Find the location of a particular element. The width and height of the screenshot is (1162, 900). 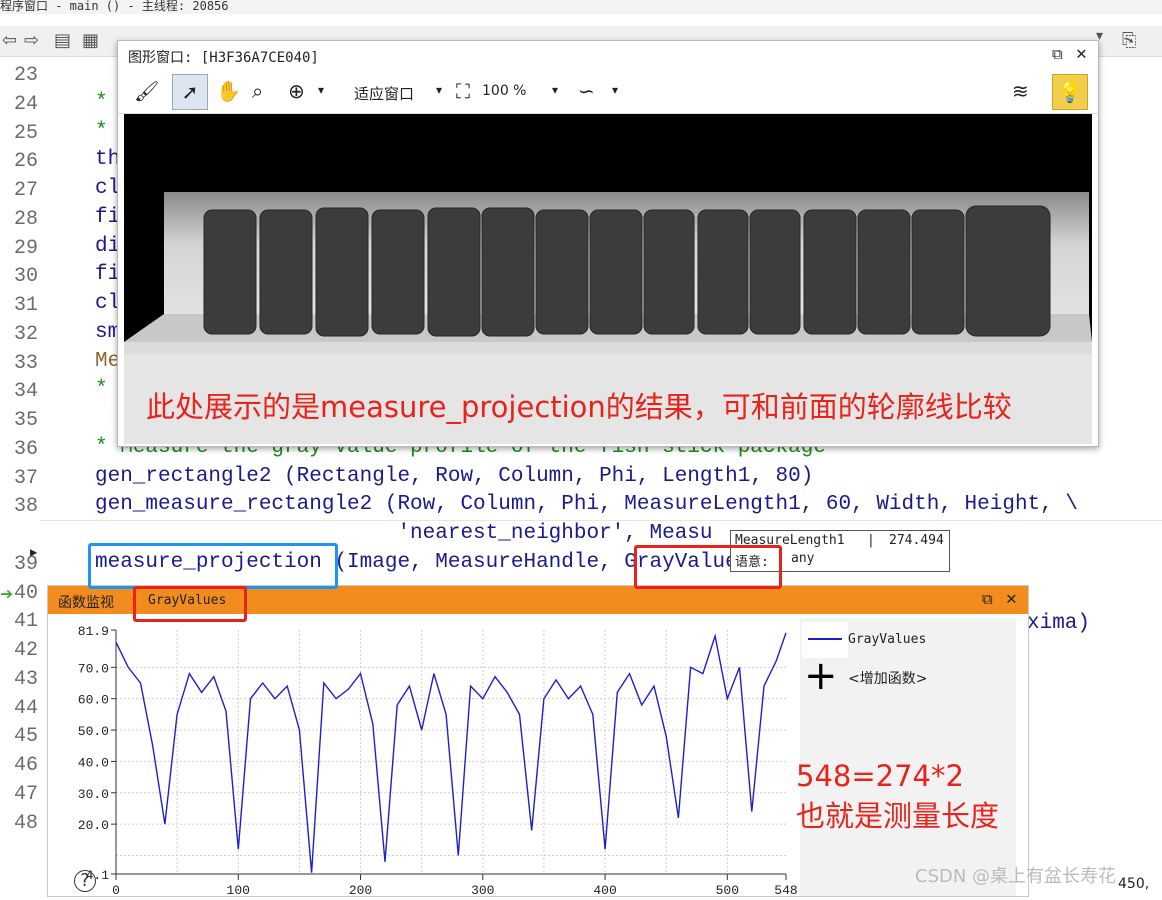

line-number: 31 is located at coordinates (25, 305).